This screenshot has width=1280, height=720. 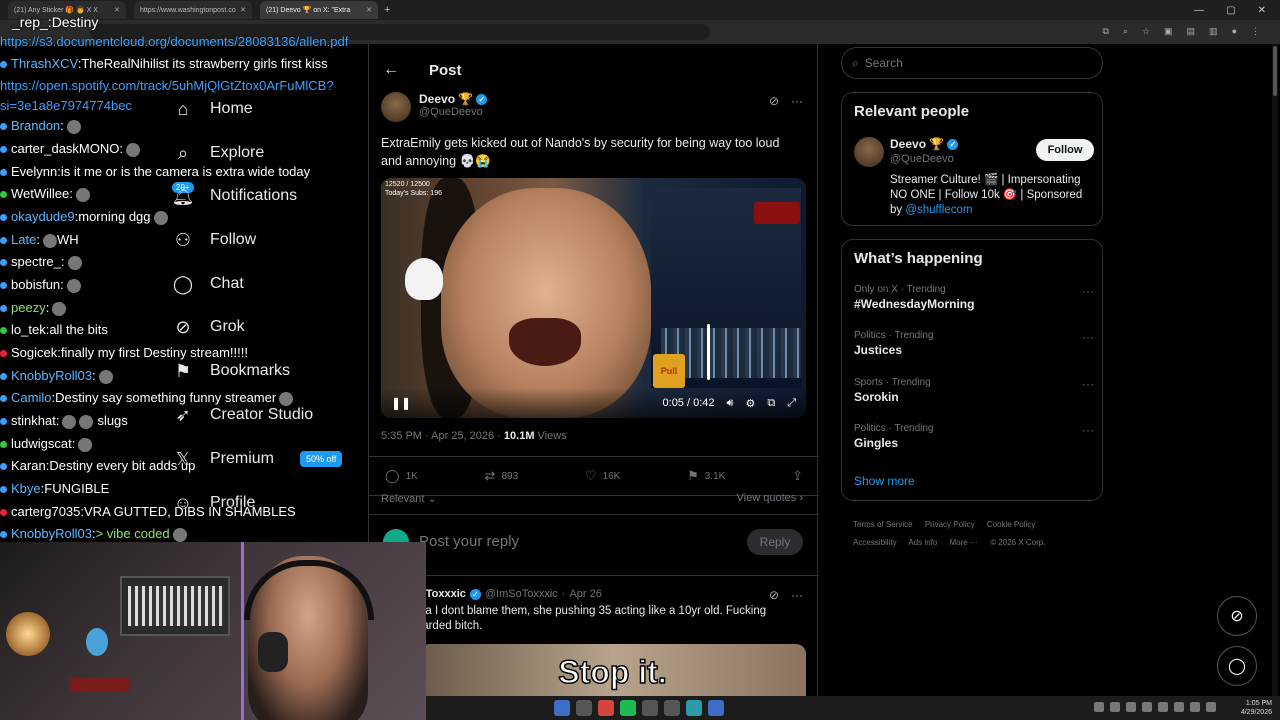 What do you see at coordinates (585, 594) in the screenshot?
I see `reply-date: Apr 26` at bounding box center [585, 594].